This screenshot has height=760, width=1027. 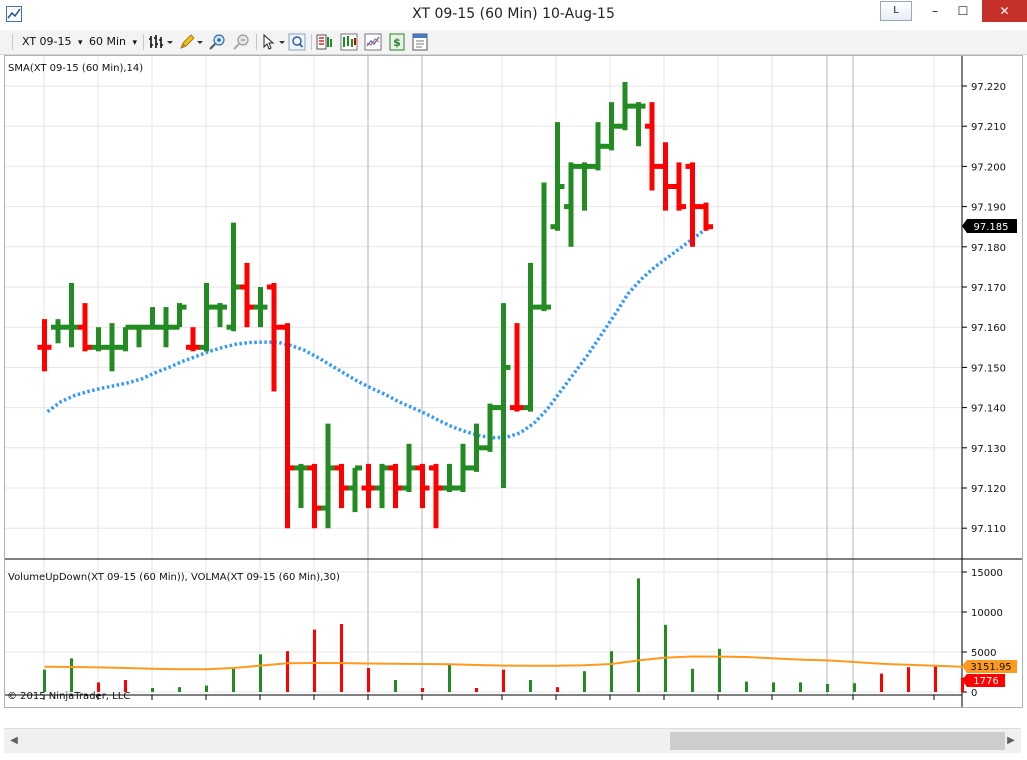 What do you see at coordinates (75, 68) in the screenshot?
I see `sma-indicator-label: SMA(XT 09-15 (60 Min),14)` at bounding box center [75, 68].